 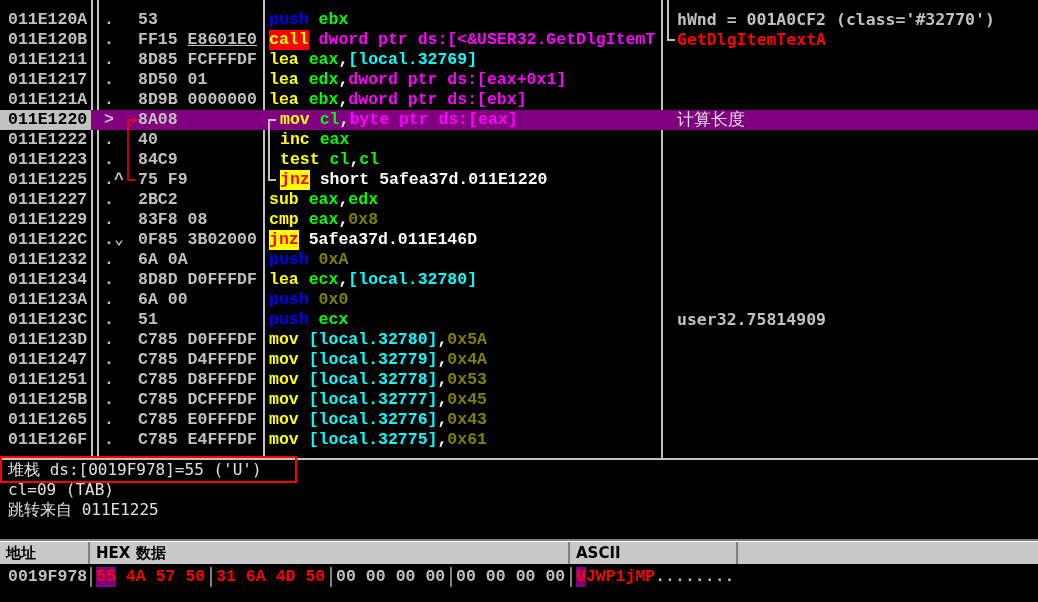 What do you see at coordinates (45, 60) in the screenshot?
I see `address-text: 011E1211` at bounding box center [45, 60].